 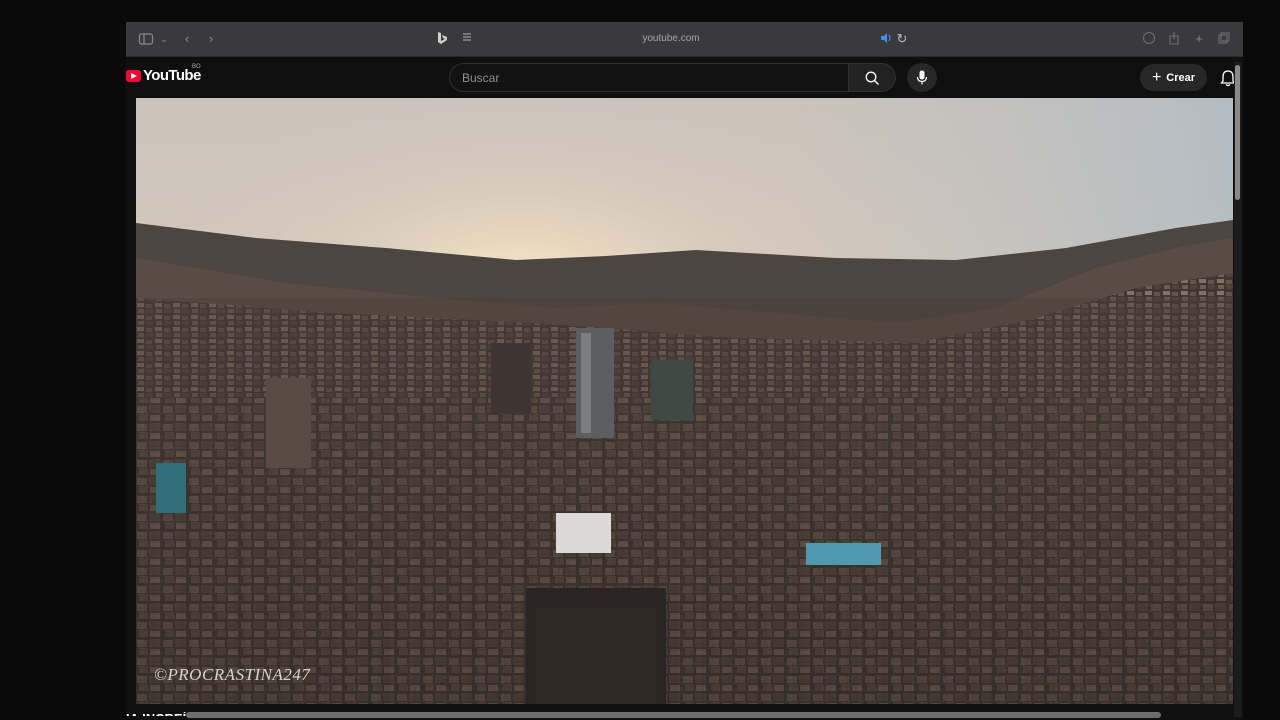 I want to click on vertical-scrollbar-thumb, so click(x=1237, y=132).